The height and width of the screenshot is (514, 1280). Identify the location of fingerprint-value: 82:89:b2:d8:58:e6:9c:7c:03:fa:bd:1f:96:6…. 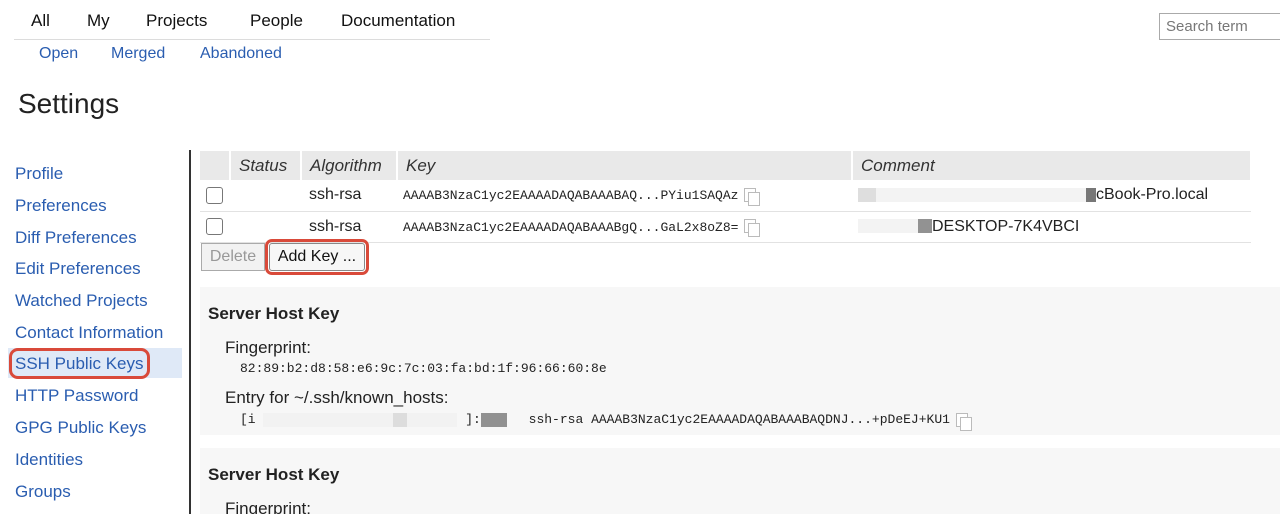
(423, 368).